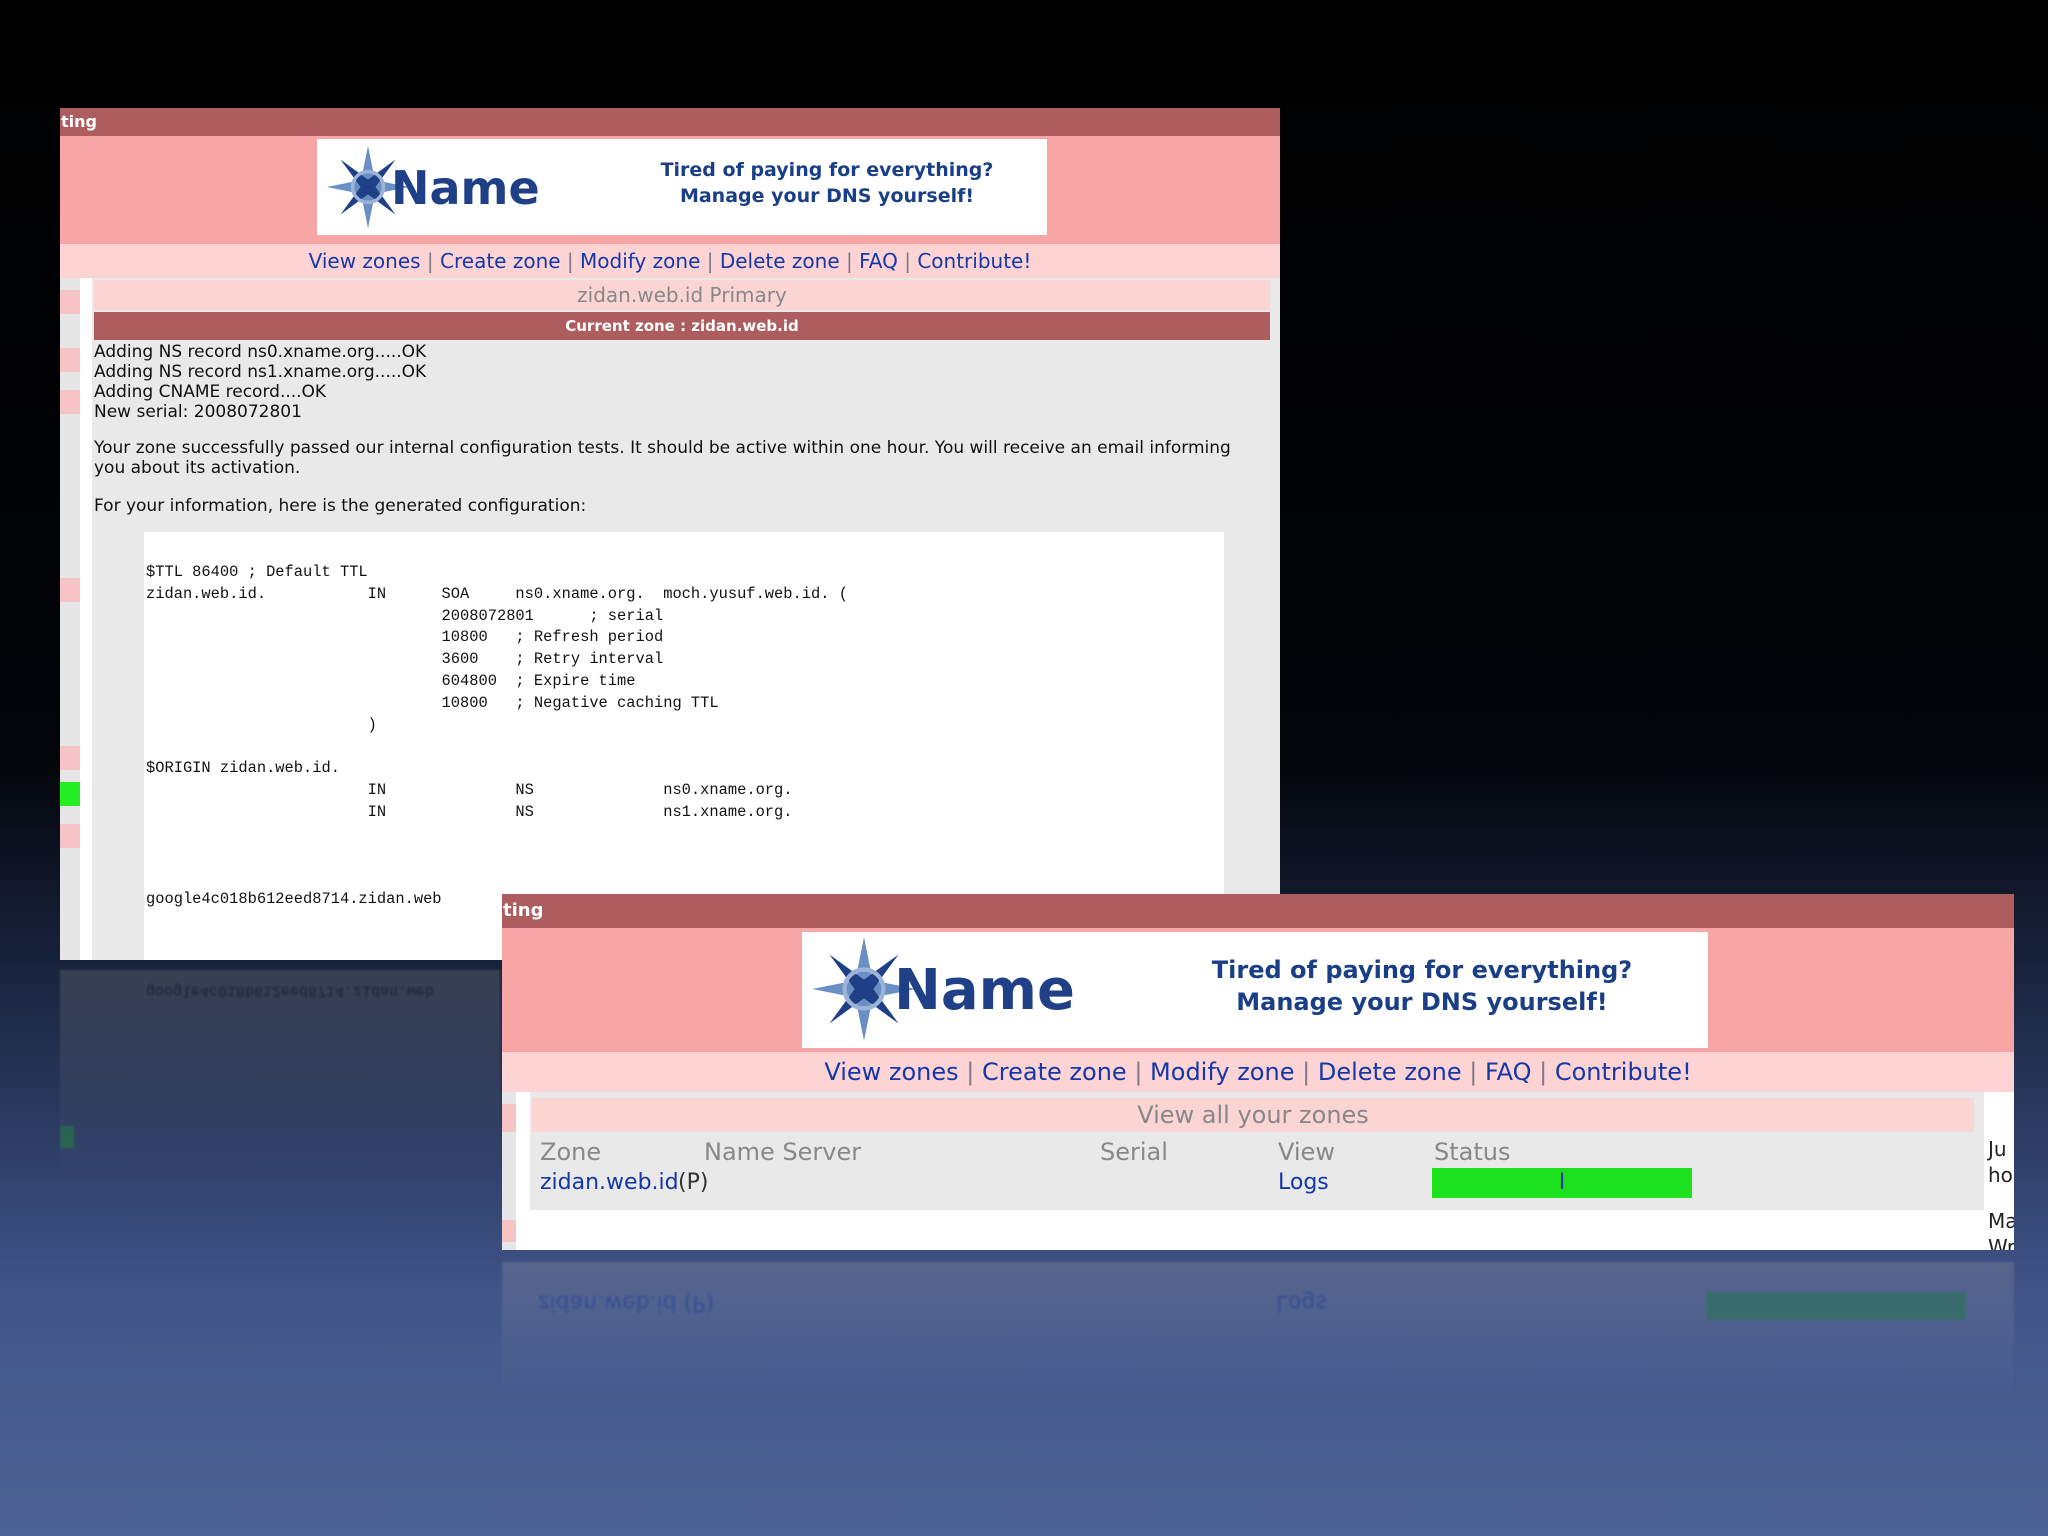  Describe the element at coordinates (783, 1152) in the screenshot. I see `column-header-name-server: Name Server` at that location.